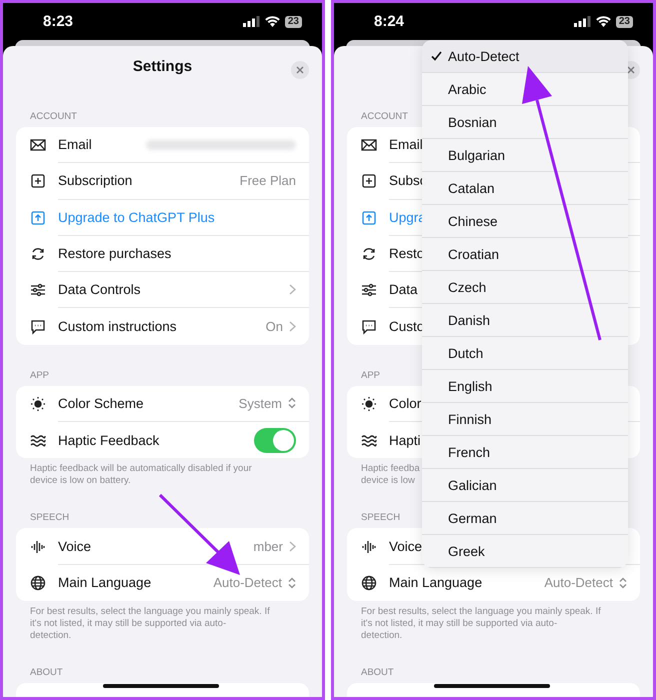  Describe the element at coordinates (389, 21) in the screenshot. I see `status-time: 8:24` at that location.